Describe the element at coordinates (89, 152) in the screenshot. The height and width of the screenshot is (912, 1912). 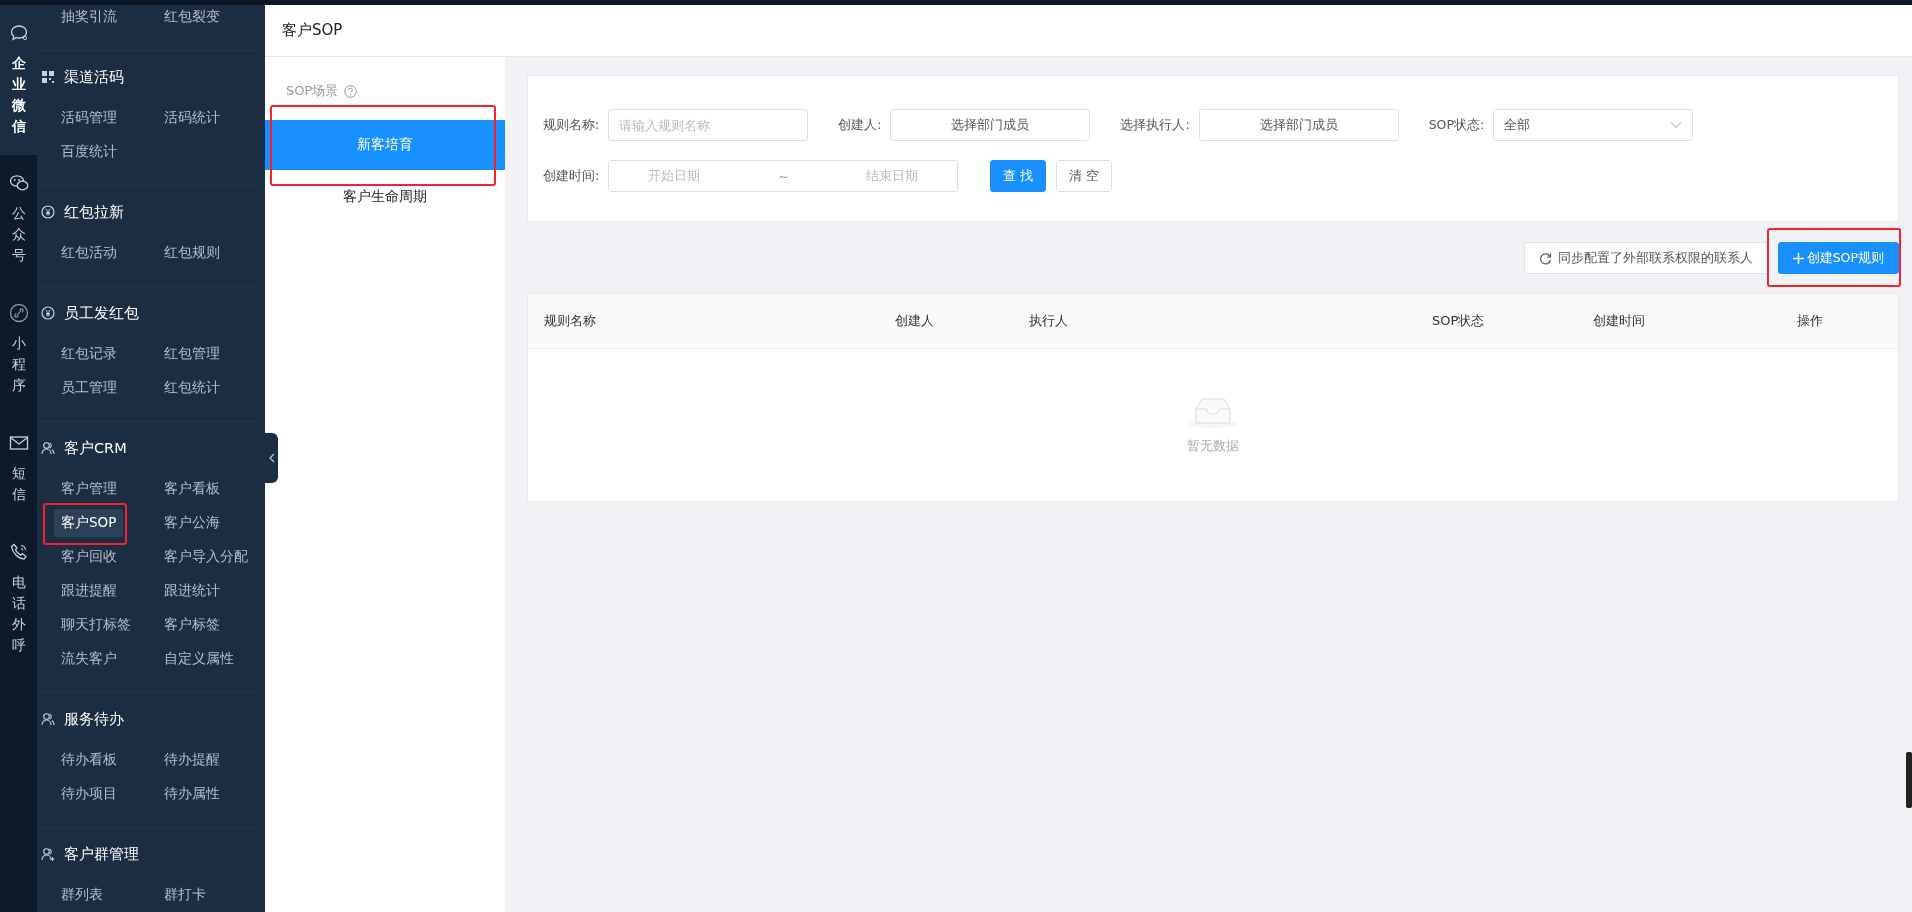
I see `menu-item: 百度统计` at that location.